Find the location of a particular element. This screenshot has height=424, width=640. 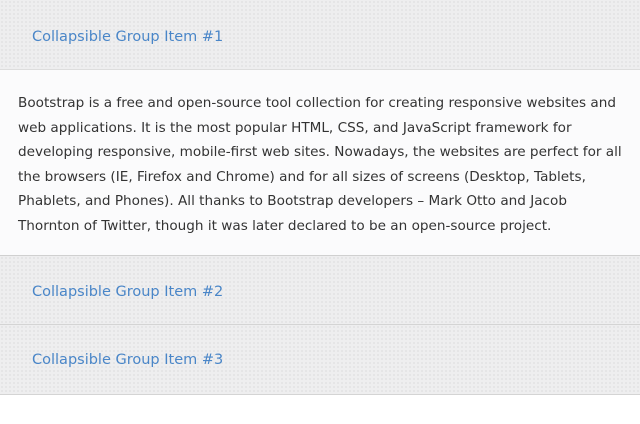

accordion-toggle-item-2: Collapsible Group Item #2 is located at coordinates (127, 292).